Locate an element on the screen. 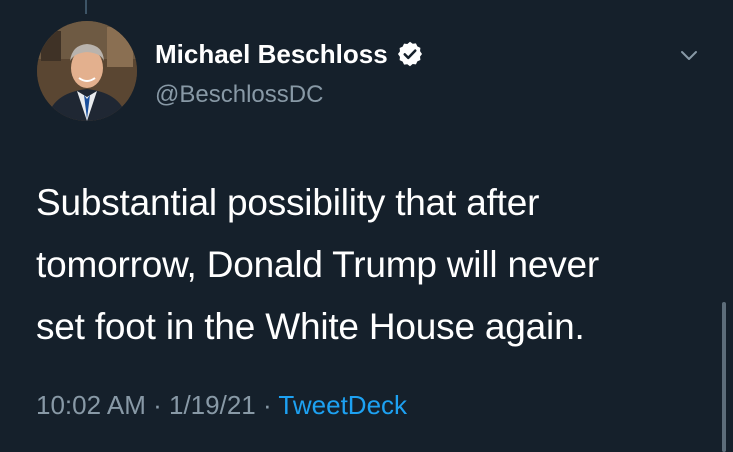 Image resolution: width=733 pixels, height=452 pixels. user-handle: @BeschlossDC is located at coordinates (239, 95).